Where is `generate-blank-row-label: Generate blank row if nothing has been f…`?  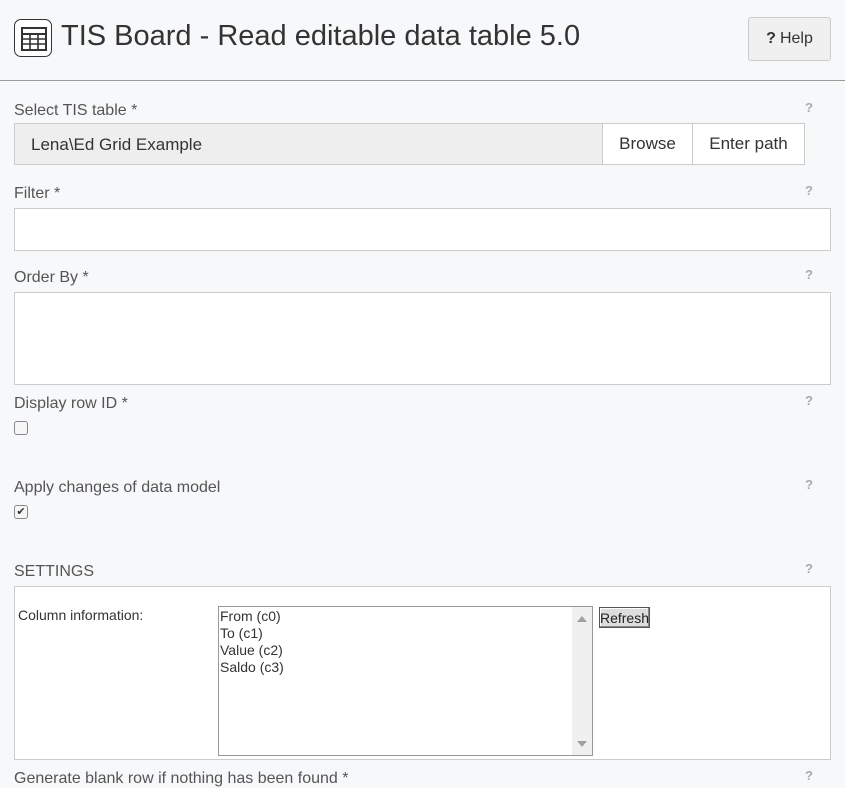
generate-blank-row-label: Generate blank row if nothing has been f… is located at coordinates (181, 778).